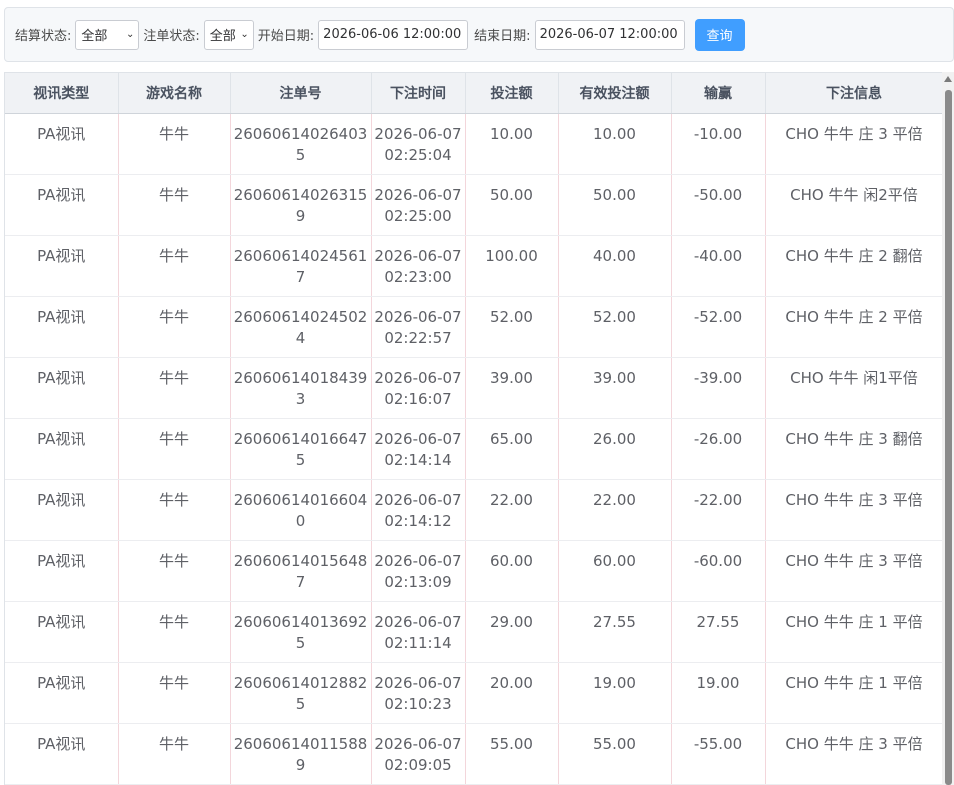  I want to click on cell-bet-info: CHO 牛牛 闲2平倍, so click(854, 205).